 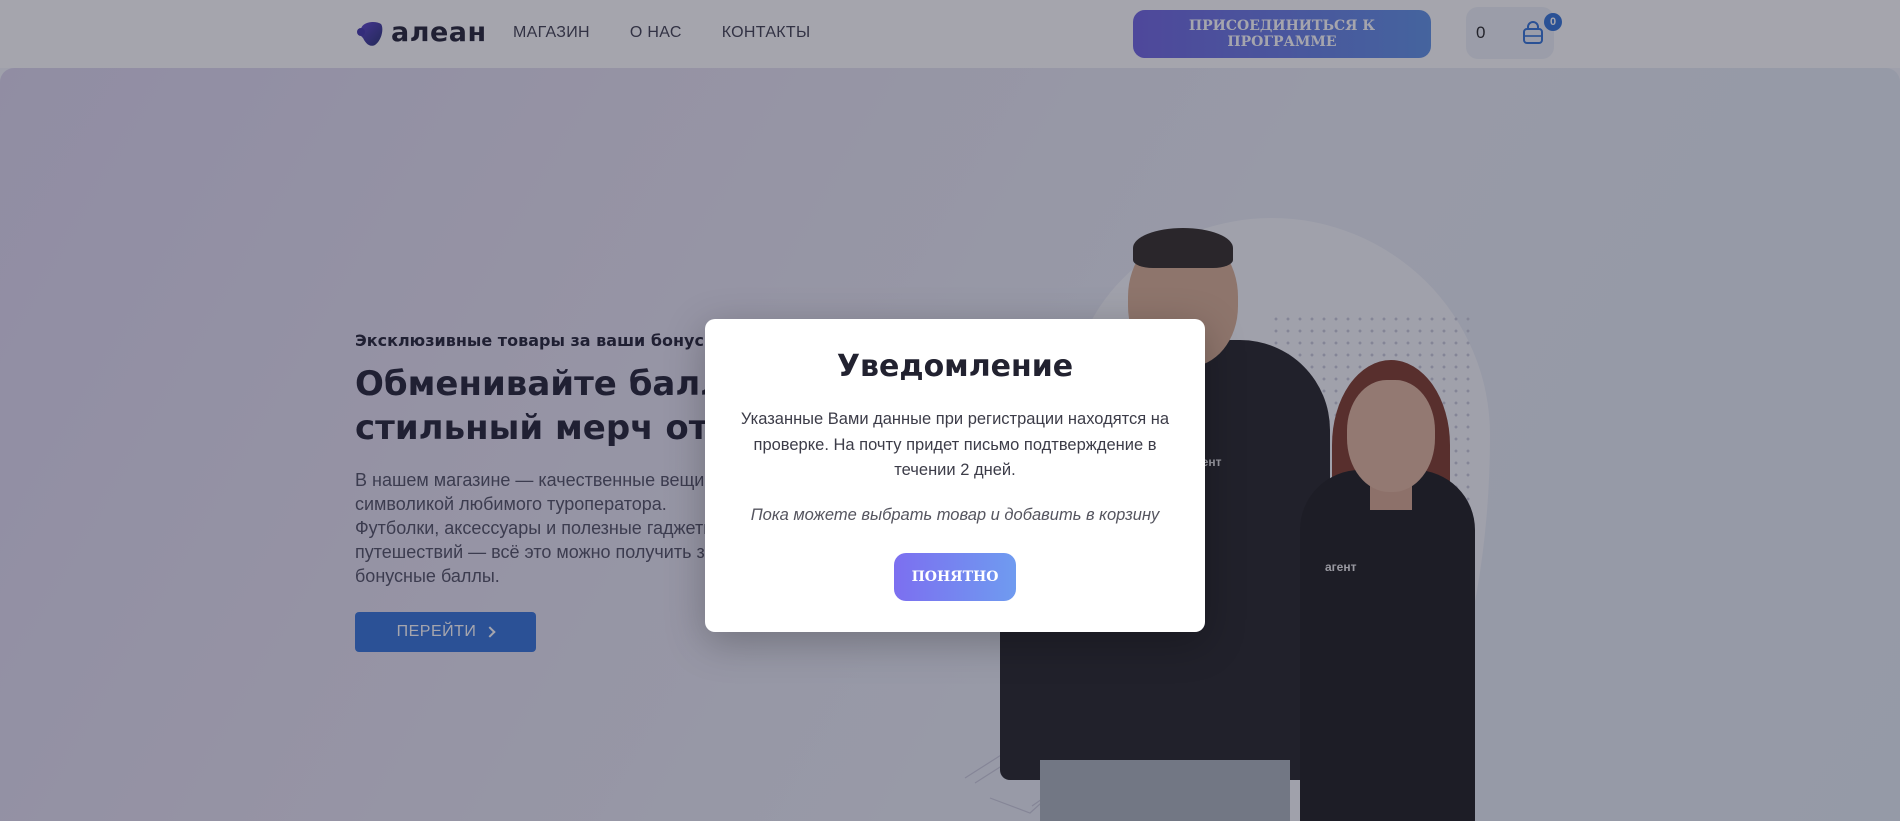 I want to click on ok-button: ПОНЯТНО, so click(x=955, y=577).